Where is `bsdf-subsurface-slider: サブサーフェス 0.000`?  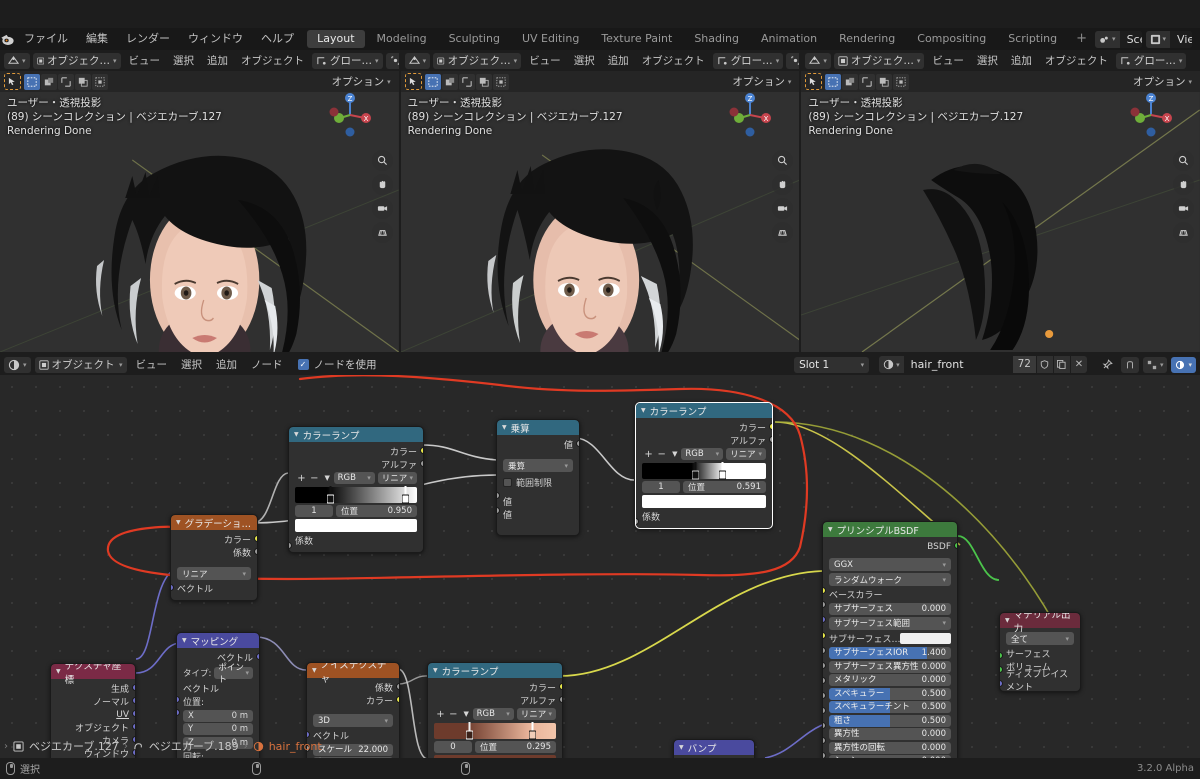 bsdf-subsurface-slider: サブサーフェス 0.000 is located at coordinates (890, 608).